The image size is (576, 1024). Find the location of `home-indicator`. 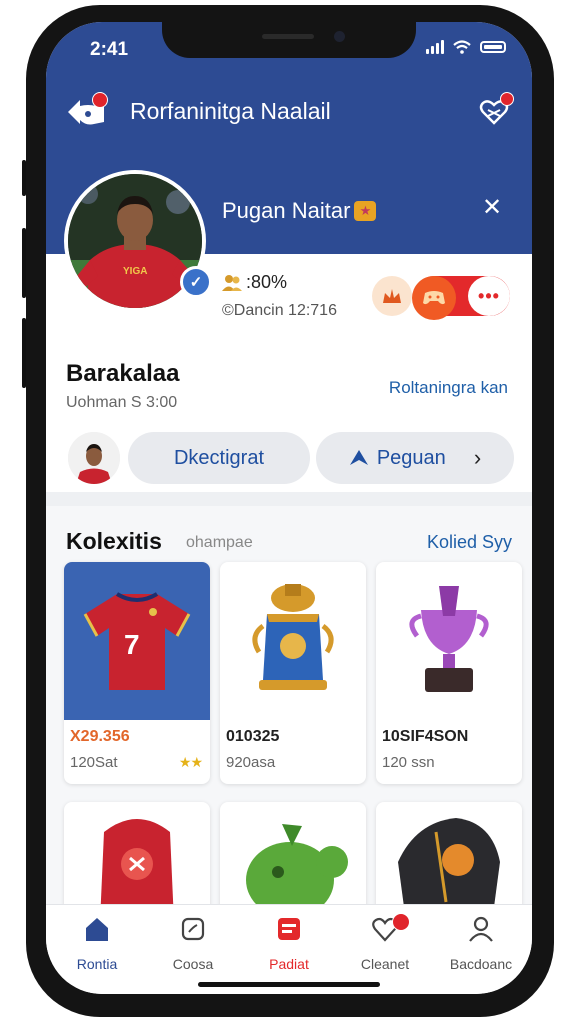

home-indicator is located at coordinates (289, 984).